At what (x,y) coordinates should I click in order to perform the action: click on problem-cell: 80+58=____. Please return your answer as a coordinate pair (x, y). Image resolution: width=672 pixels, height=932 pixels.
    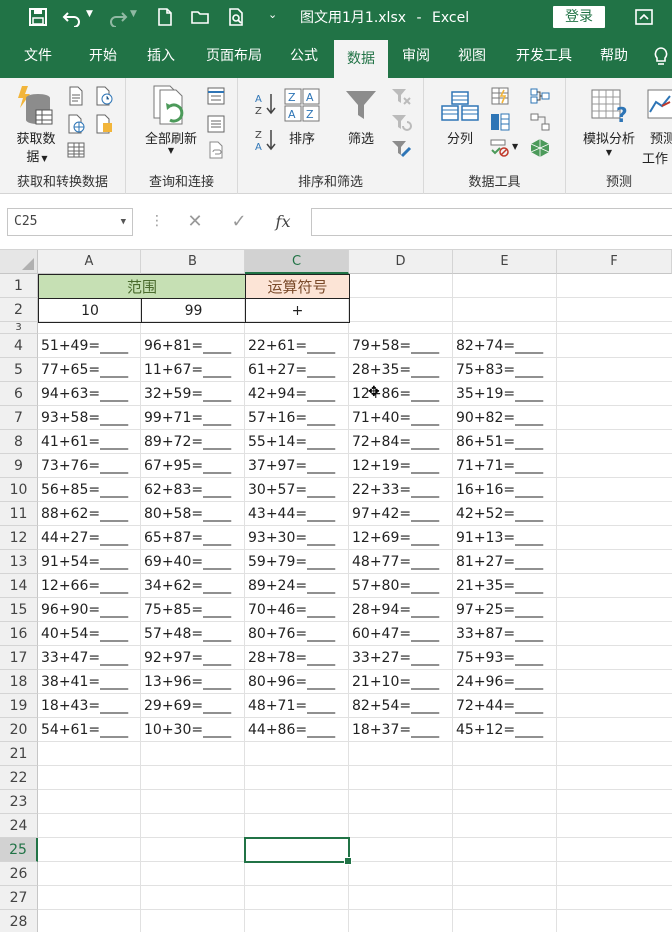
    Looking at the image, I should click on (193, 514).